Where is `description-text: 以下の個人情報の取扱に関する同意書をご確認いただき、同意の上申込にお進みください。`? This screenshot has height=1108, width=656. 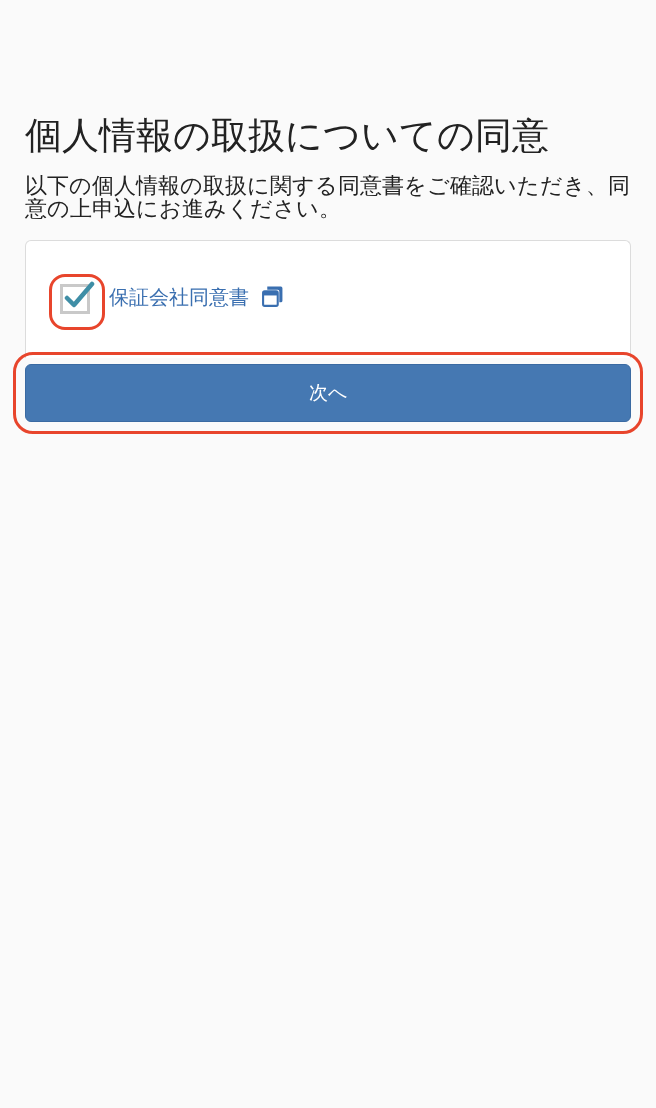
description-text: 以下の個人情報の取扱に関する同意書をご確認いただき、同意の上申込にお進みください。 is located at coordinates (328, 197).